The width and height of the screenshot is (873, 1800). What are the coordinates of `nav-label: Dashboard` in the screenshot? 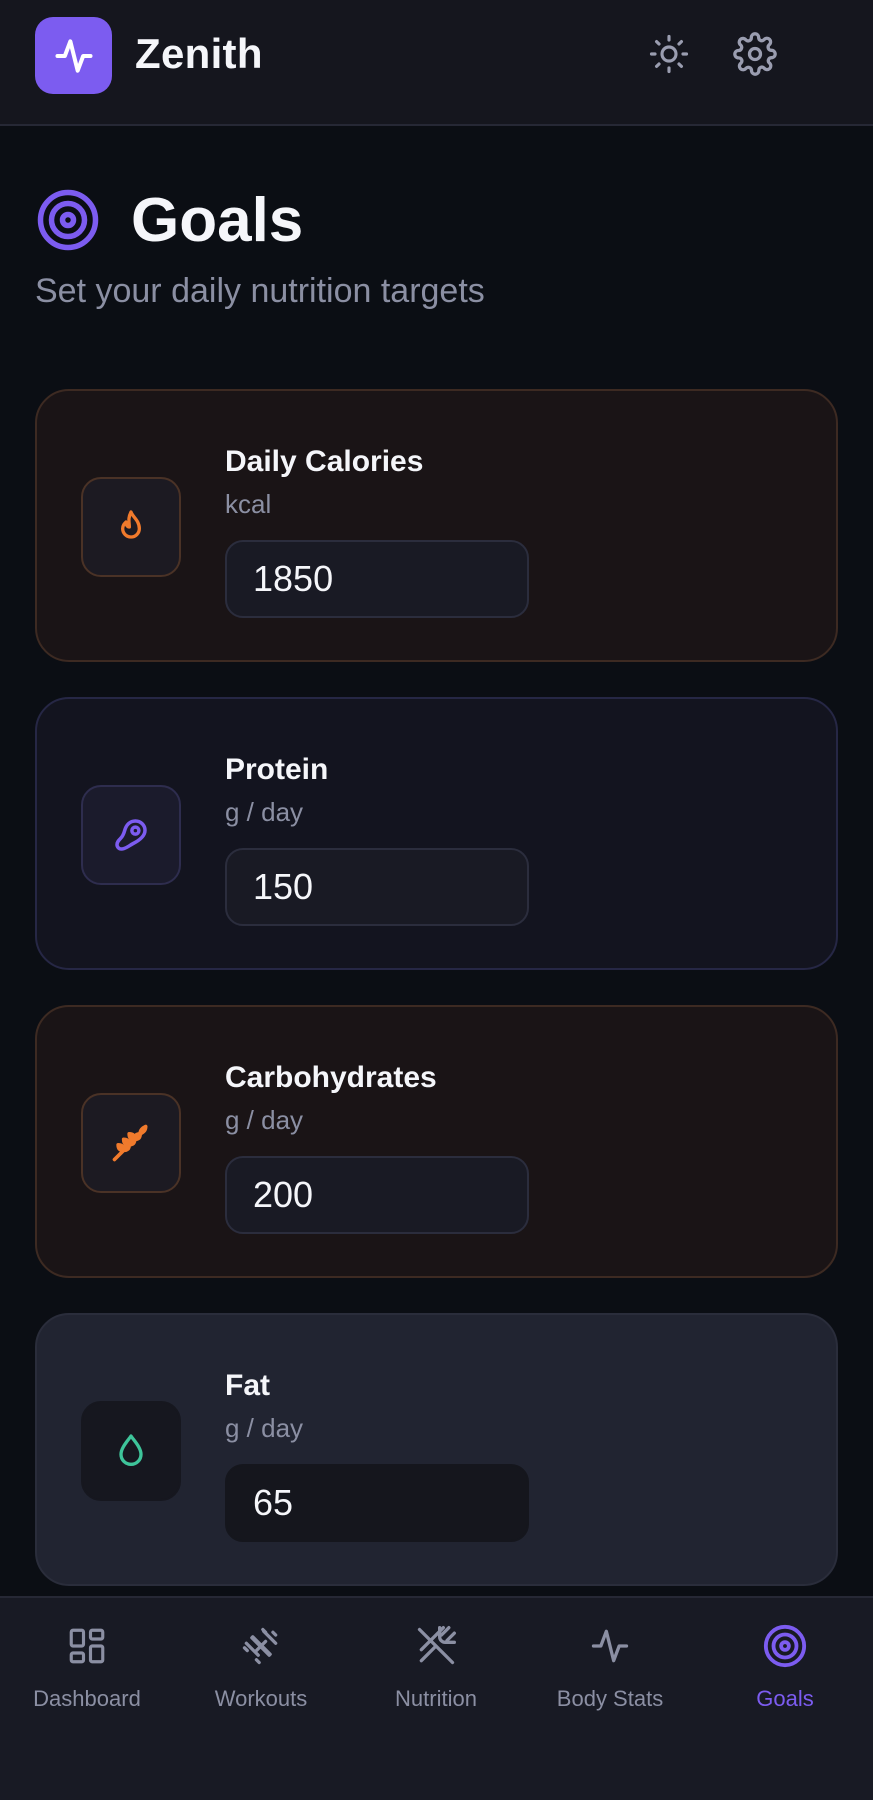 It's located at (87, 1698).